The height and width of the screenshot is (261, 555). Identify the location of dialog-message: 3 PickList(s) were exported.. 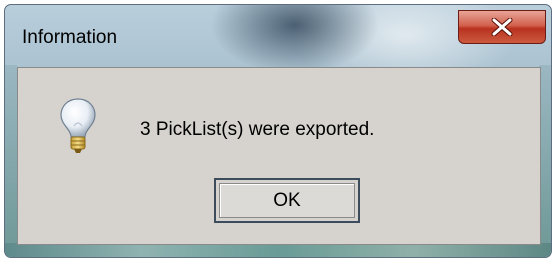
(257, 129).